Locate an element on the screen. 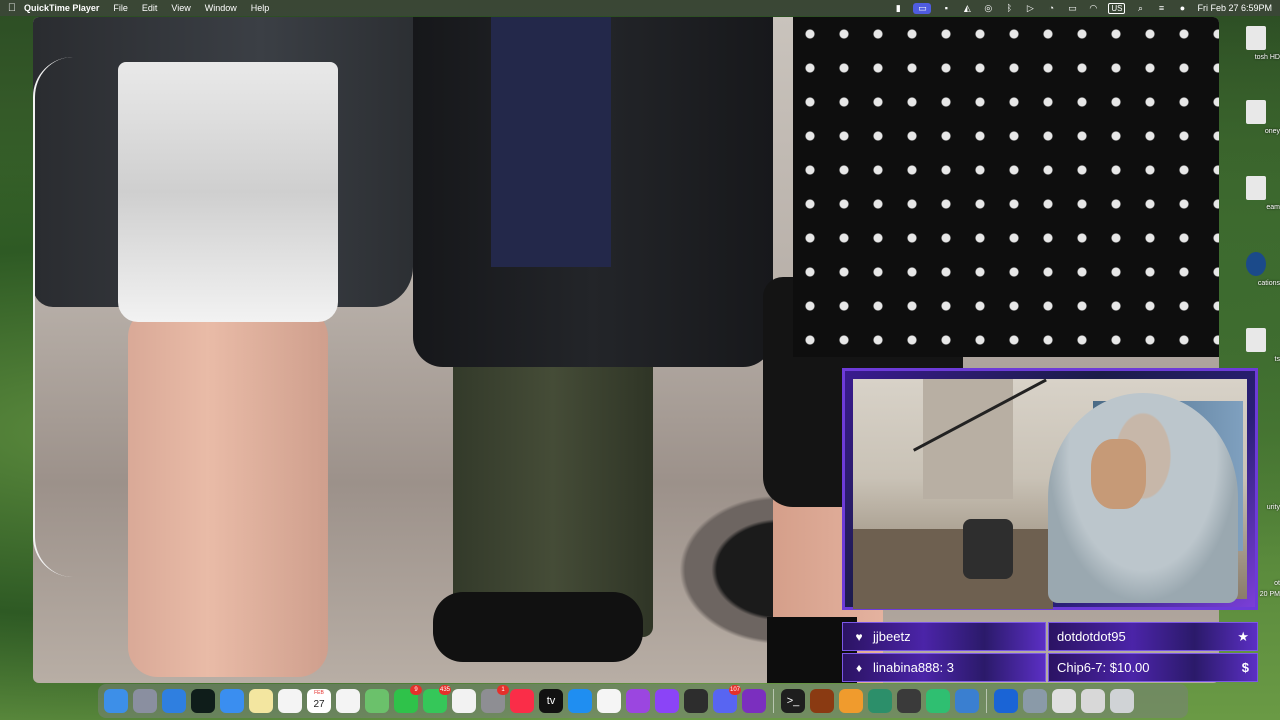 The width and height of the screenshot is (1280, 720). desktop-icon-label: tosh HD is located at coordinates (1267, 57).